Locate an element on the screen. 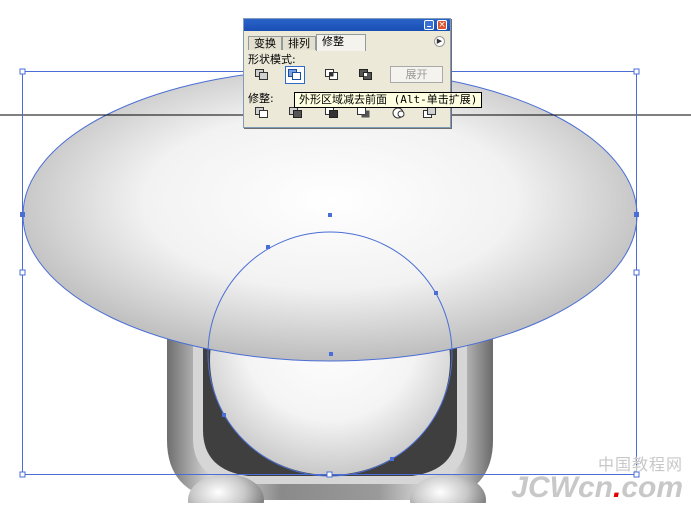 The width and height of the screenshot is (691, 507). merge-icon is located at coordinates (331, 112).